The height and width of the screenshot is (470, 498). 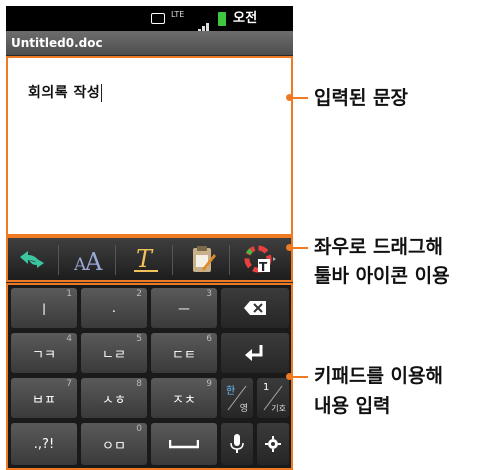 I want to click on symbol-toggle-key: 1 기호, so click(x=273, y=398).